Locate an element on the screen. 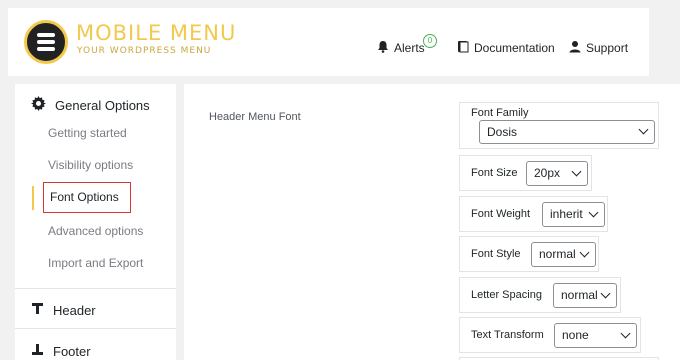  sidebar-footer: Footer is located at coordinates (61, 351).